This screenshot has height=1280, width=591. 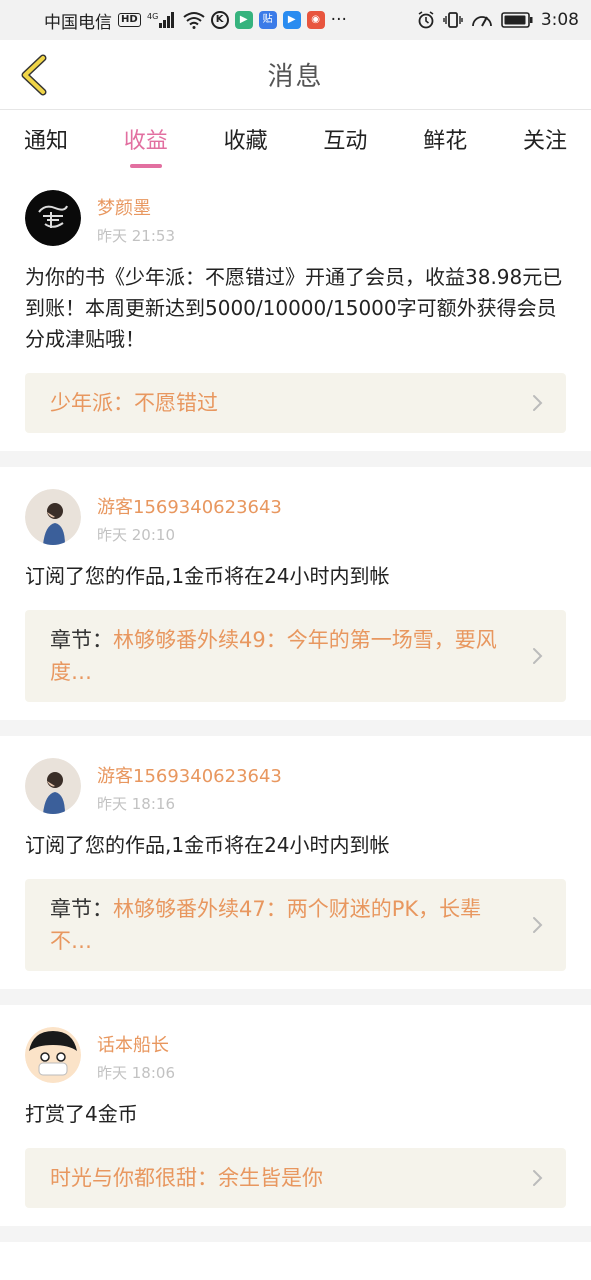 I want to click on wifi-icon, so click(x=194, y=20).